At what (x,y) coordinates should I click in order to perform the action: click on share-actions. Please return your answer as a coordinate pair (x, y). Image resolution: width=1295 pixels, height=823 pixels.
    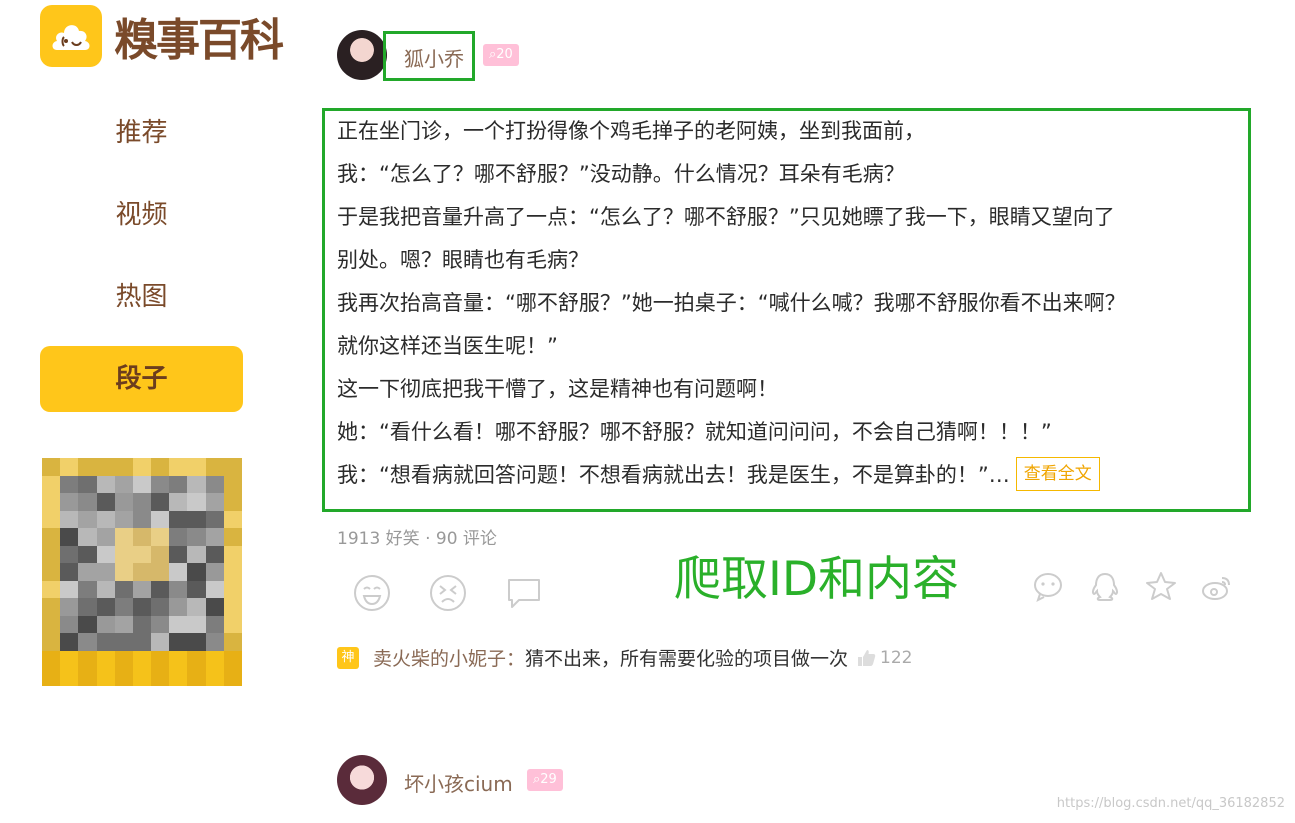
    Looking at the image, I should click on (1133, 587).